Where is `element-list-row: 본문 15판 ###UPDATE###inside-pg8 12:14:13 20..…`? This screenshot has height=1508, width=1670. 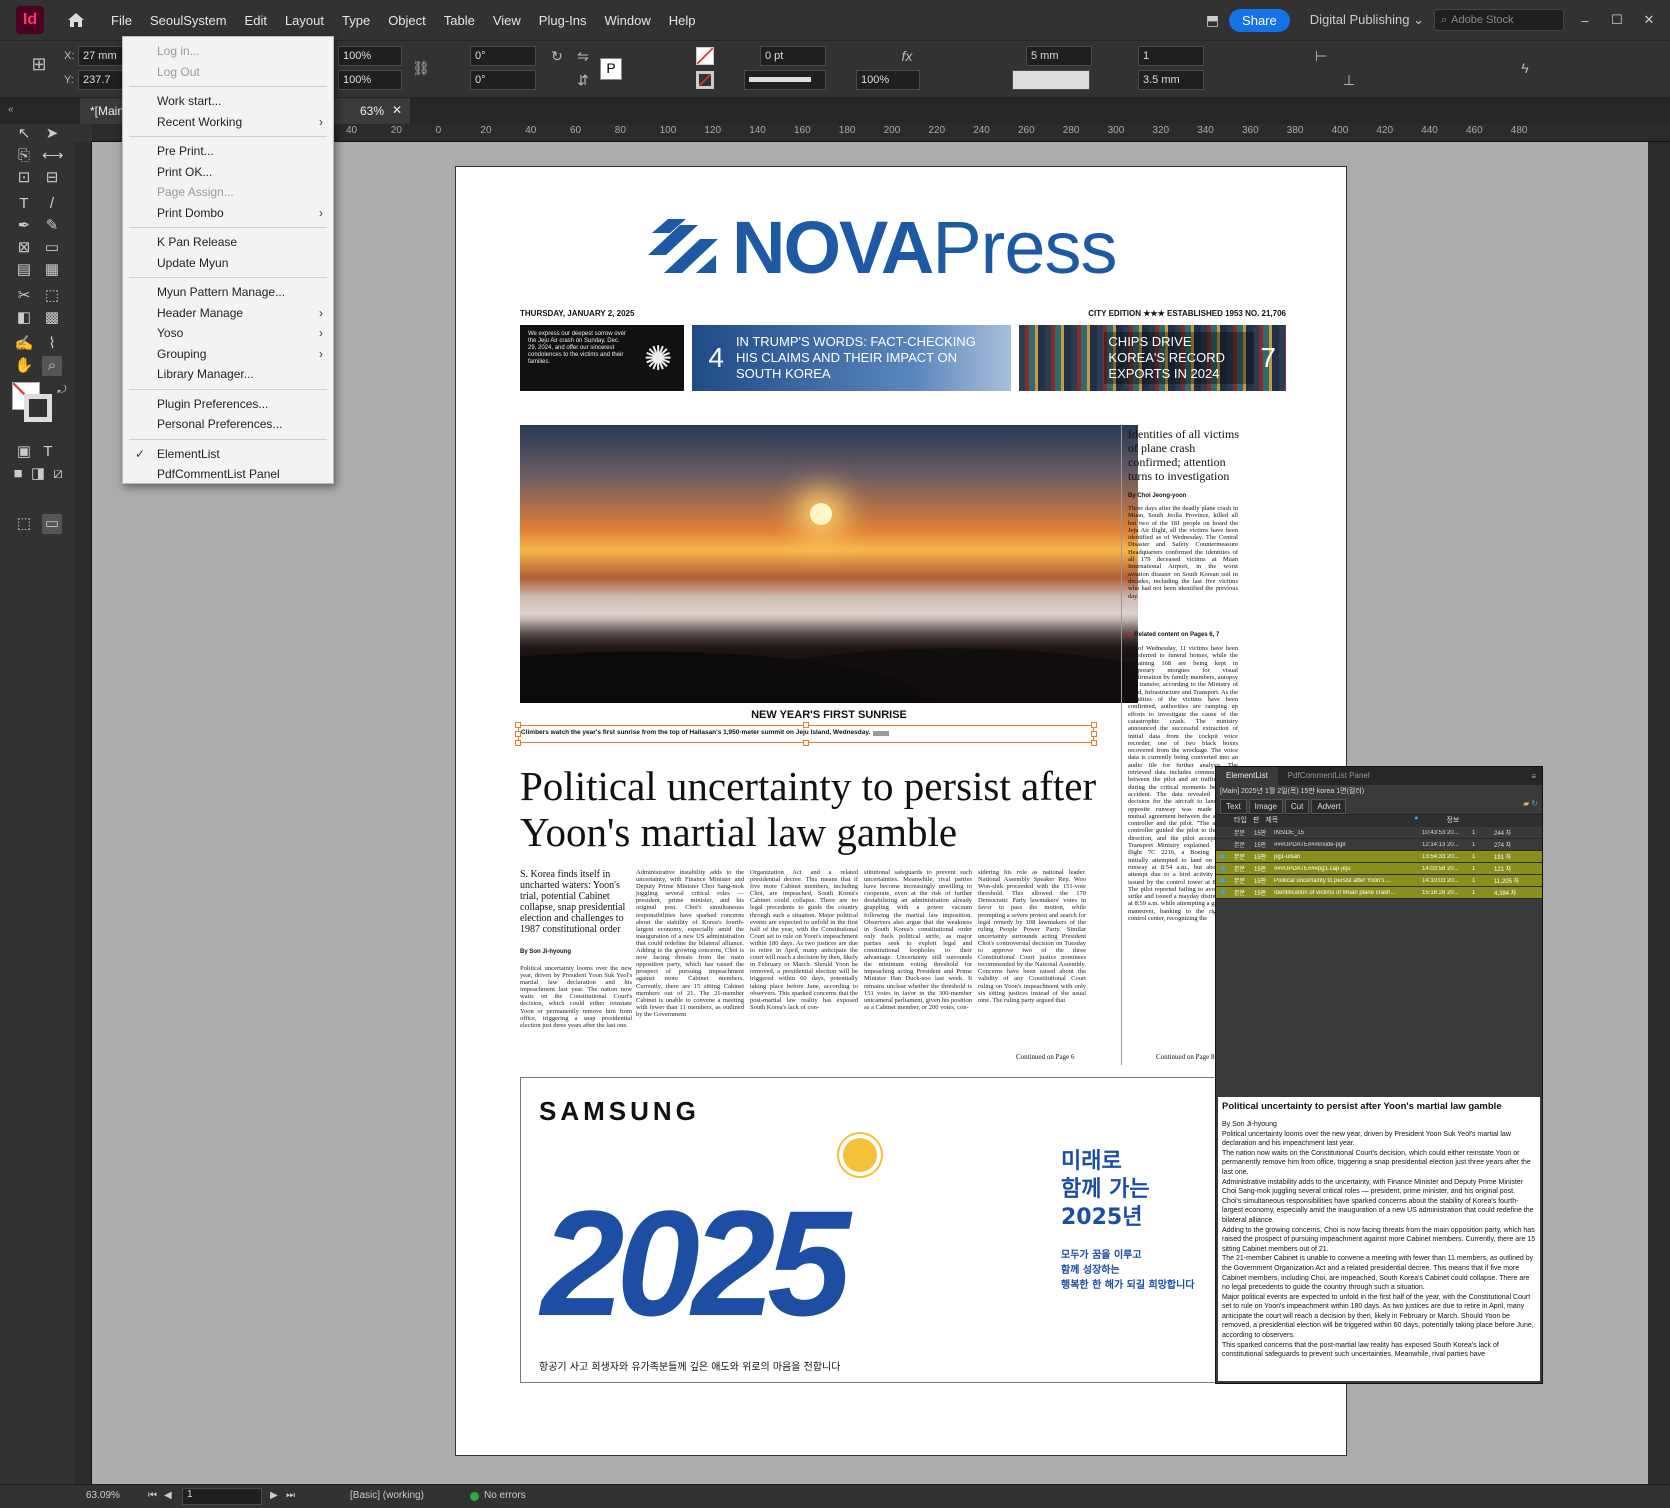 element-list-row: 본문 15판 ###UPDATE###inside-pg8 12:14:13 20..… is located at coordinates (1379, 845).